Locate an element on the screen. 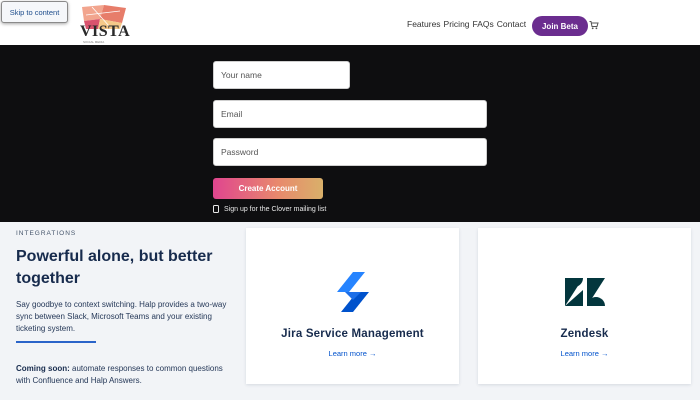 This screenshot has height=400, width=700. email-field-placeholder: Email is located at coordinates (232, 114).